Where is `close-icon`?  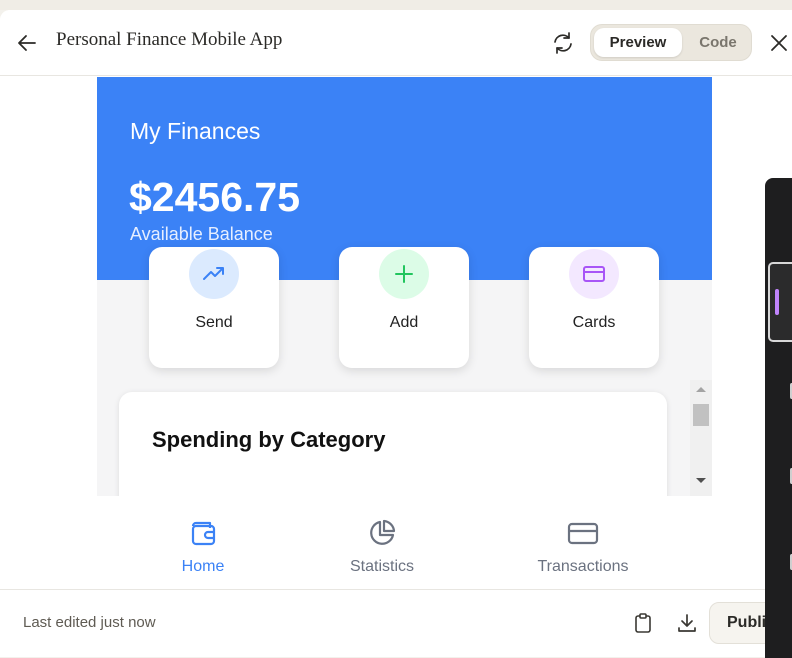 close-icon is located at coordinates (779, 43).